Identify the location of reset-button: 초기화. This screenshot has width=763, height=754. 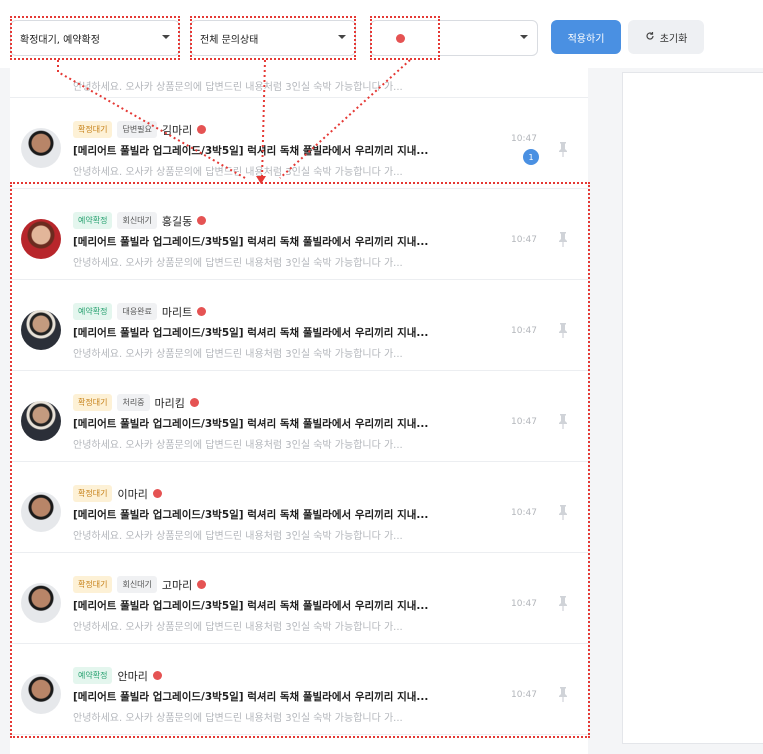
(666, 37).